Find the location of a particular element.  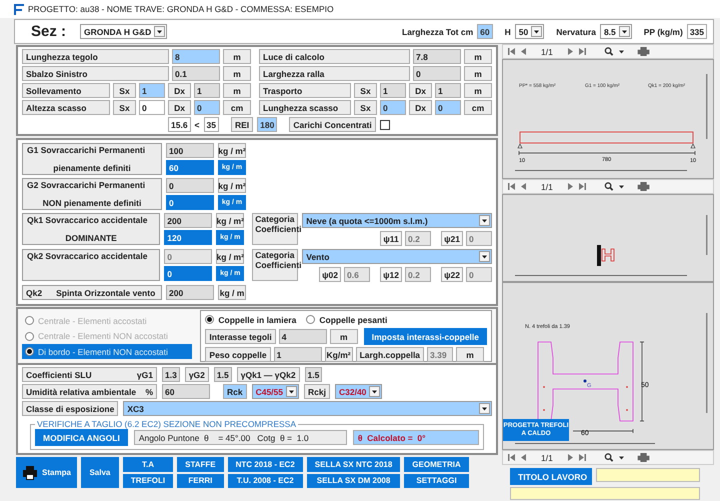

job-title-button: TITOLO LAVORO is located at coordinates (551, 476).